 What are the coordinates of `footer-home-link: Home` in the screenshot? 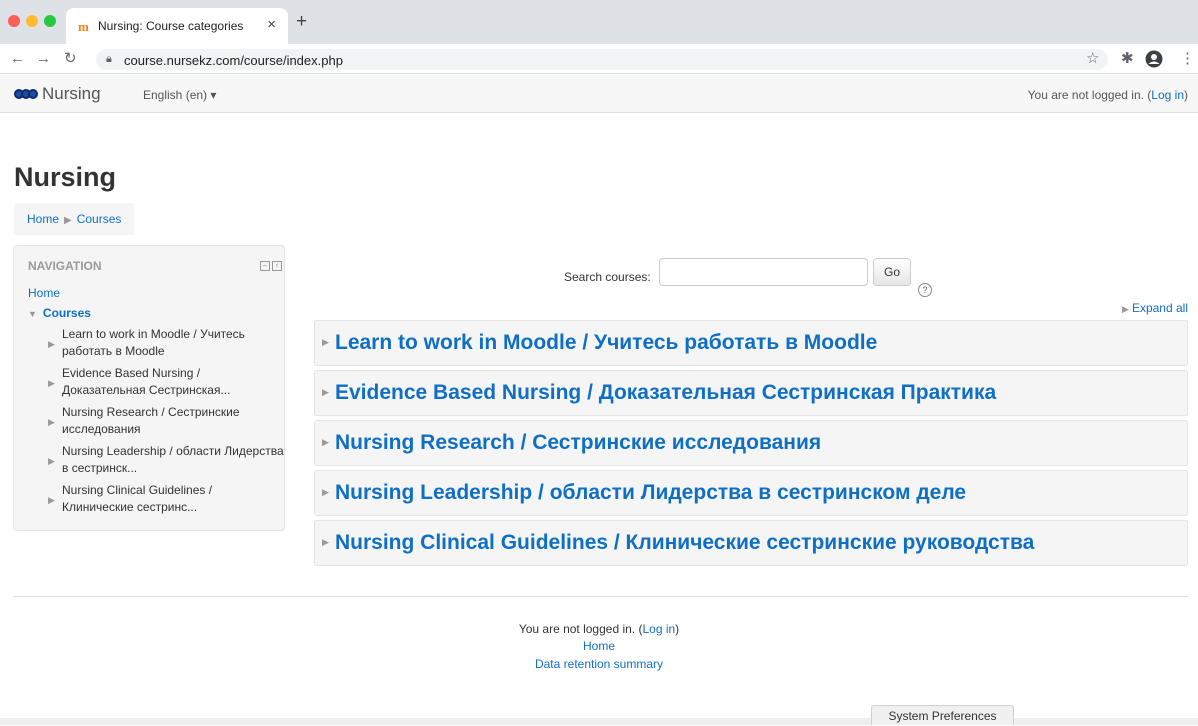 It's located at (599, 646).